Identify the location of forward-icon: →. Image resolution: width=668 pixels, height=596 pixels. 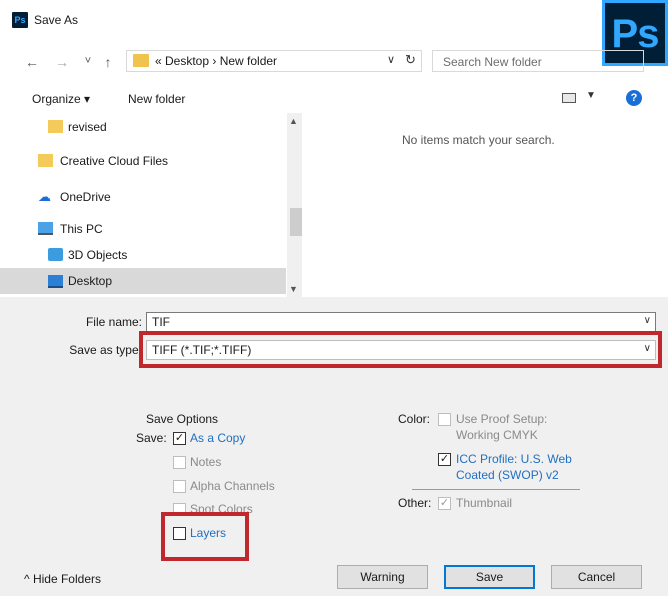
(62, 62).